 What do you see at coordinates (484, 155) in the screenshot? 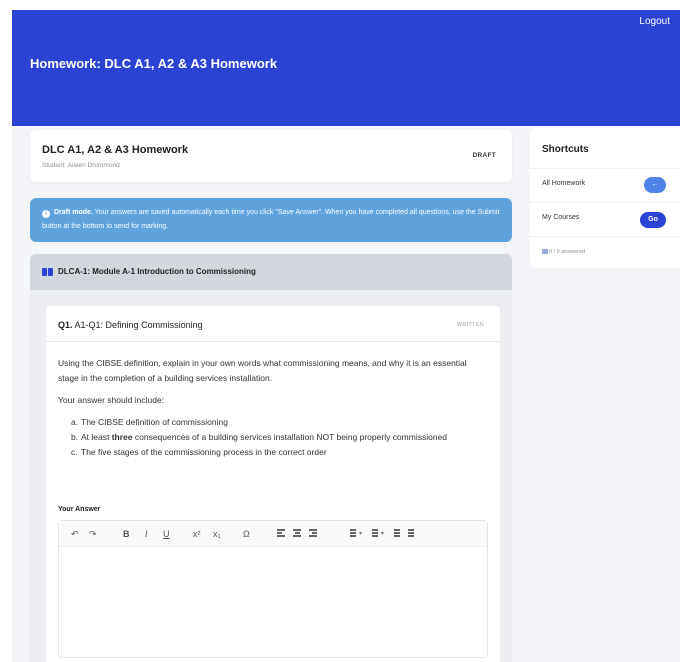
I see `status-badge: DRAFT` at bounding box center [484, 155].